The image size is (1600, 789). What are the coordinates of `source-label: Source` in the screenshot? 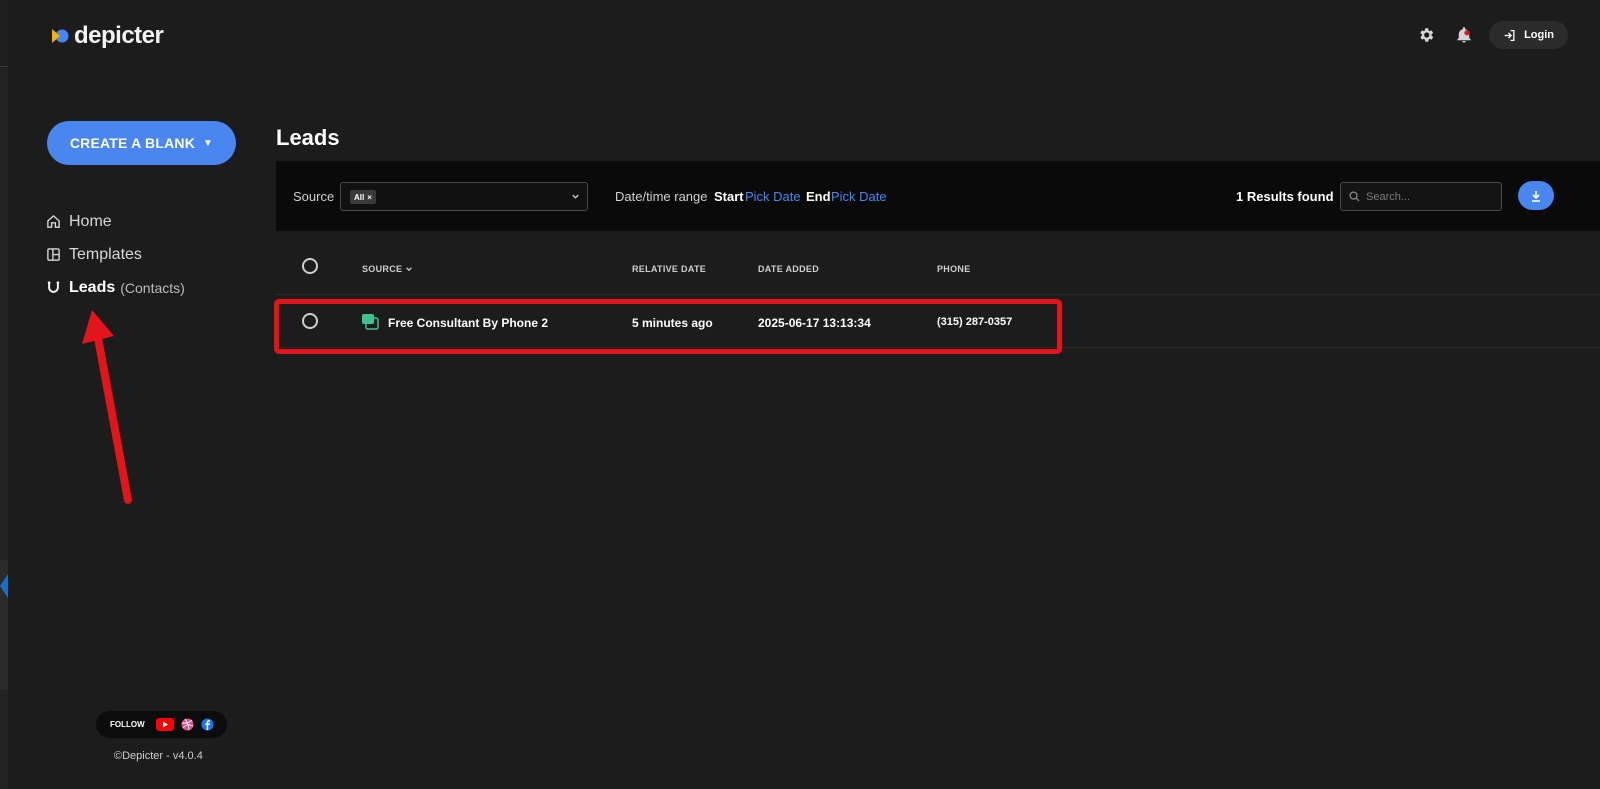 It's located at (314, 196).